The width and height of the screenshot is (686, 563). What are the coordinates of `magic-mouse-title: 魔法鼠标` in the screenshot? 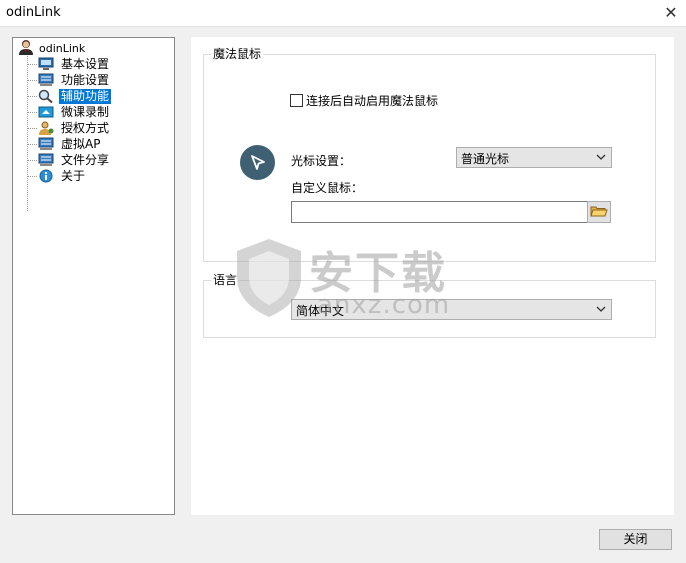 It's located at (237, 54).